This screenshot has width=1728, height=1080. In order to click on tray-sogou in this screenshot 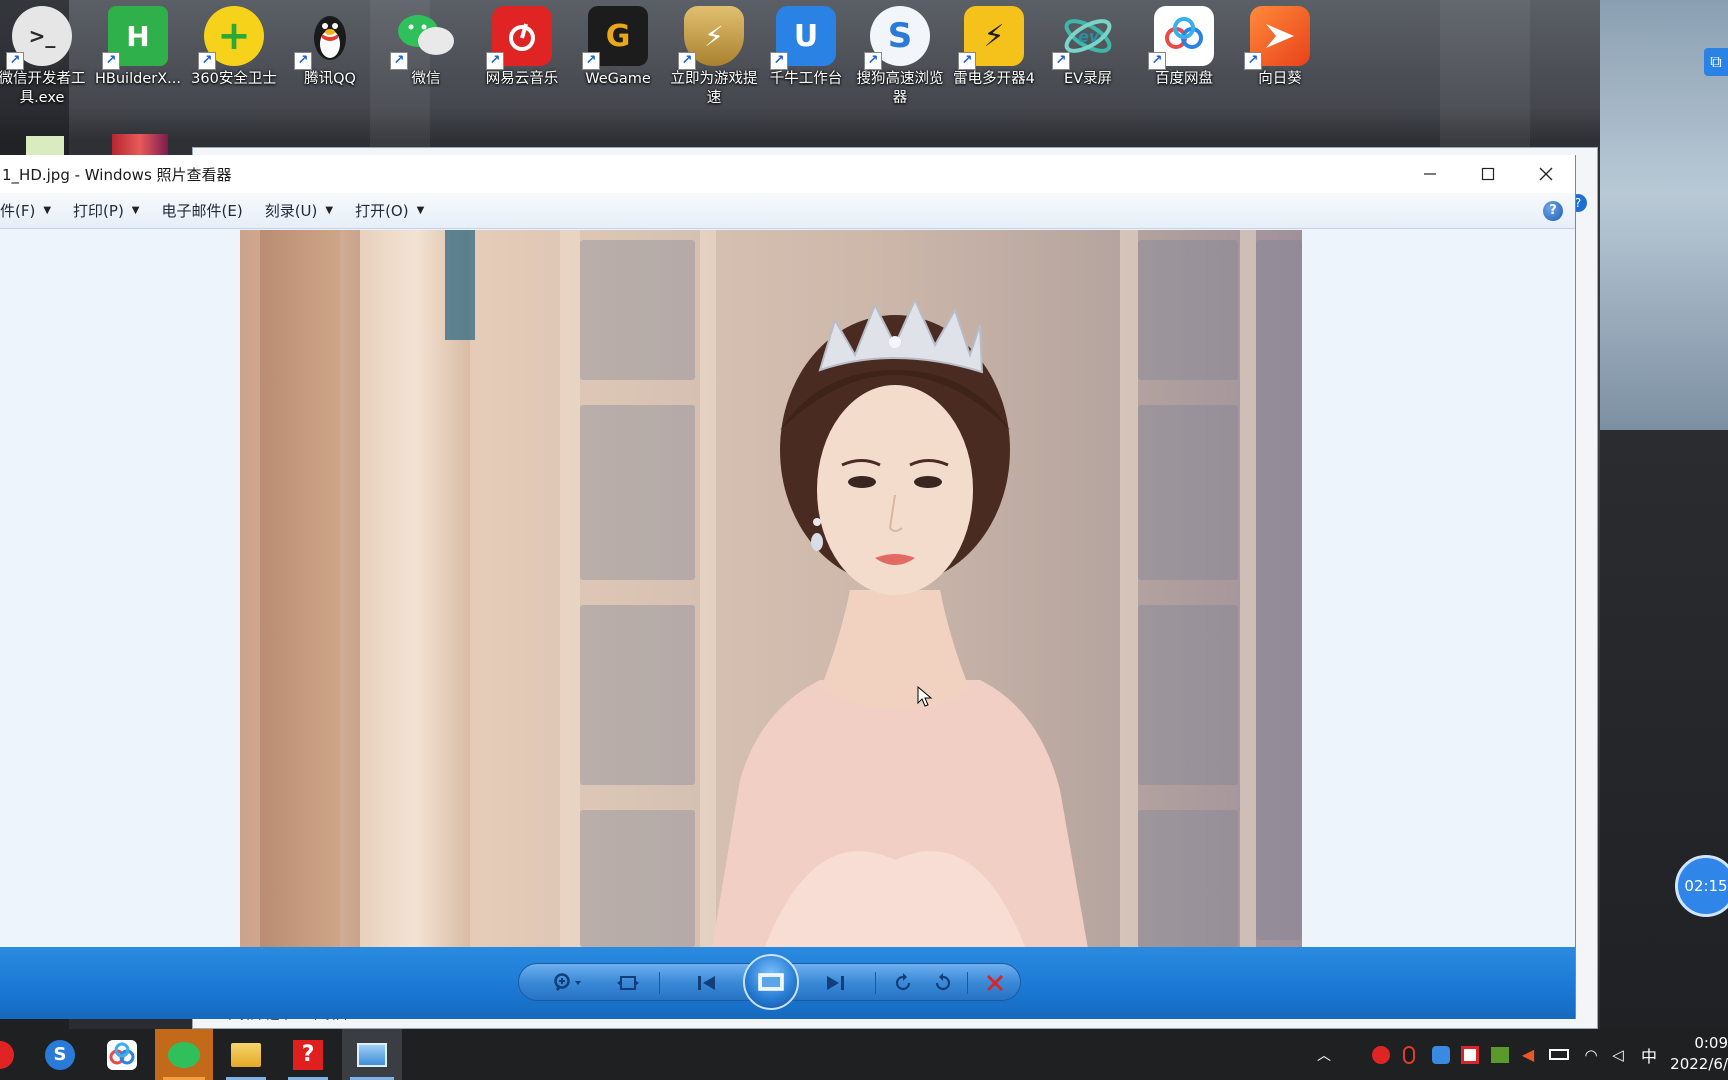, I will do `click(1441, 1054)`.